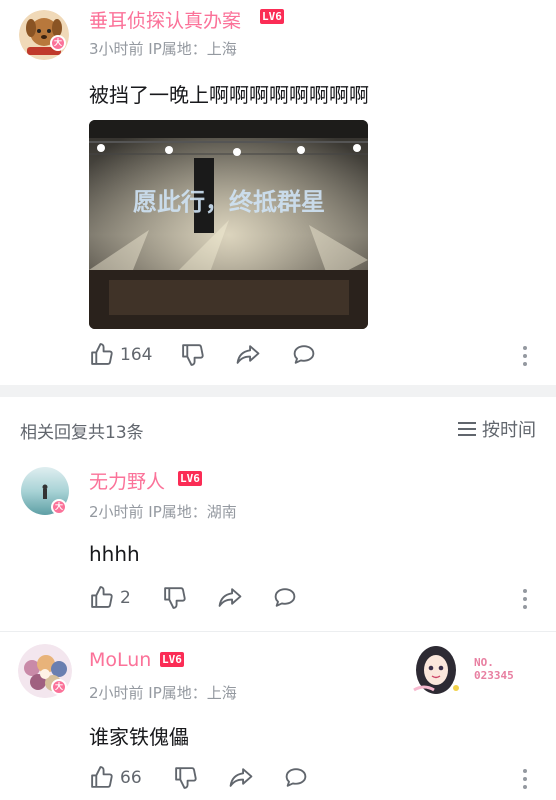 The image size is (556, 800). What do you see at coordinates (467, 429) in the screenshot?
I see `sort-lines-icon` at bounding box center [467, 429].